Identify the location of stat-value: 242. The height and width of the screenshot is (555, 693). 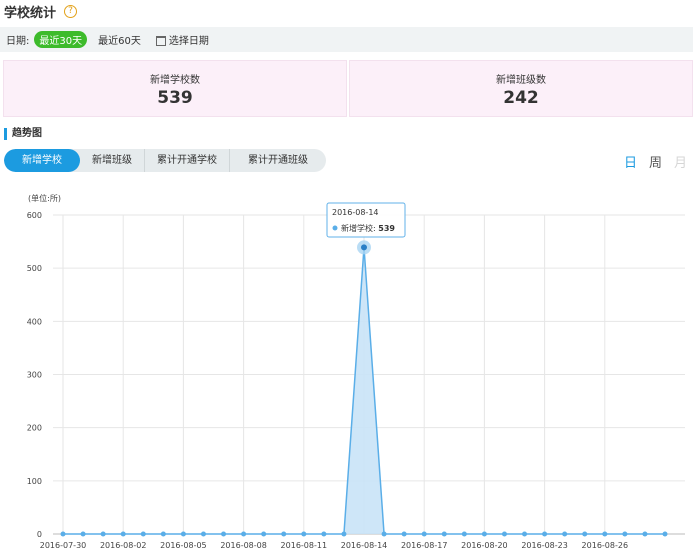
(521, 98).